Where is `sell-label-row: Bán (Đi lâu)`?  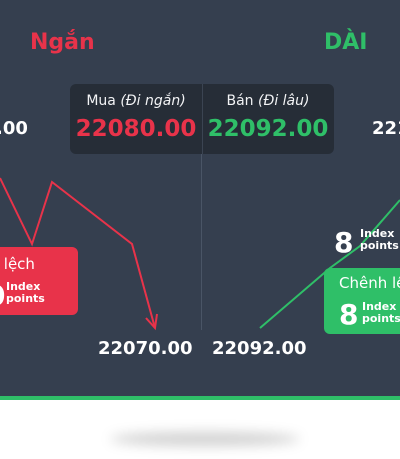 sell-label-row: Bán (Đi lâu) is located at coordinates (268, 101).